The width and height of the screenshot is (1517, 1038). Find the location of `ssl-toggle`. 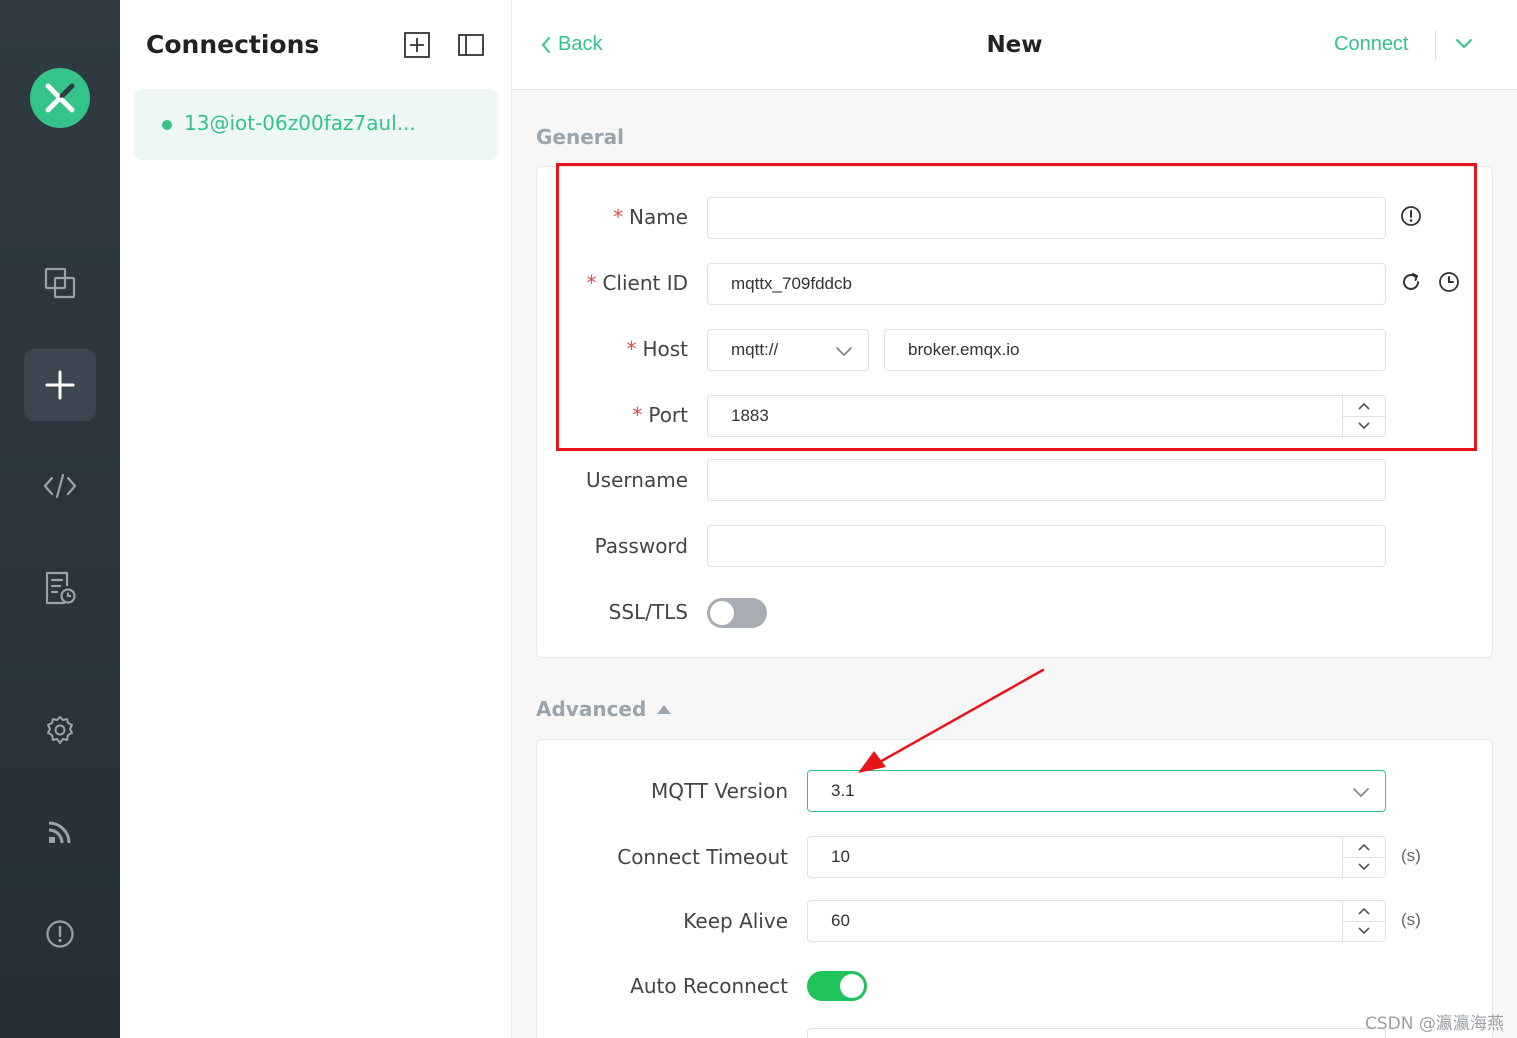

ssl-toggle is located at coordinates (737, 613).